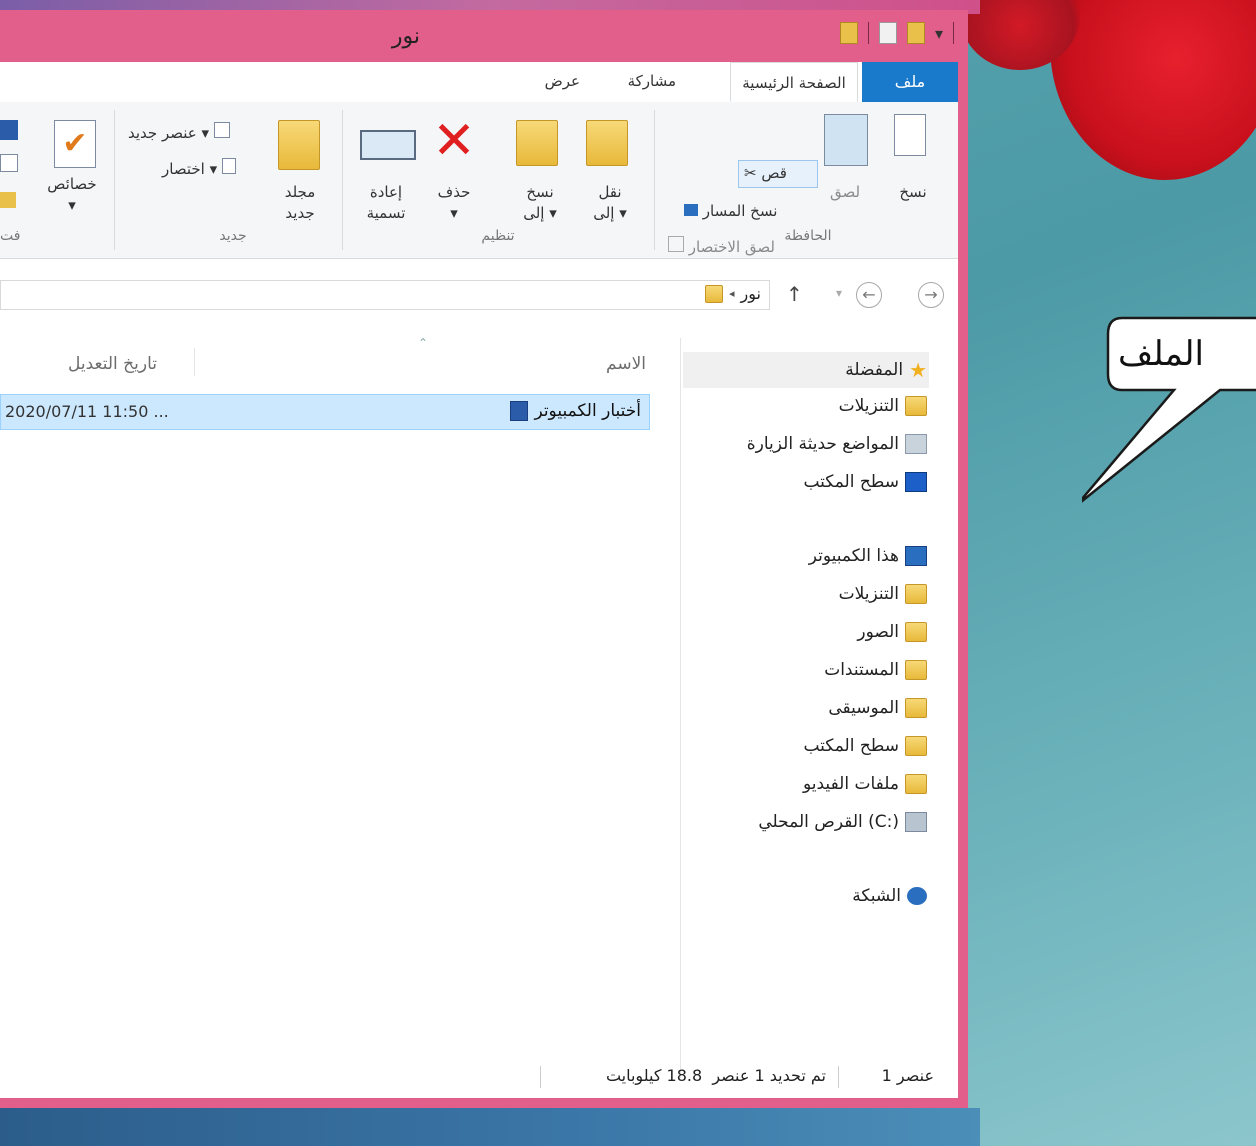  Describe the element at coordinates (652, 81) in the screenshot. I see `tab-share: مشاركة` at that location.